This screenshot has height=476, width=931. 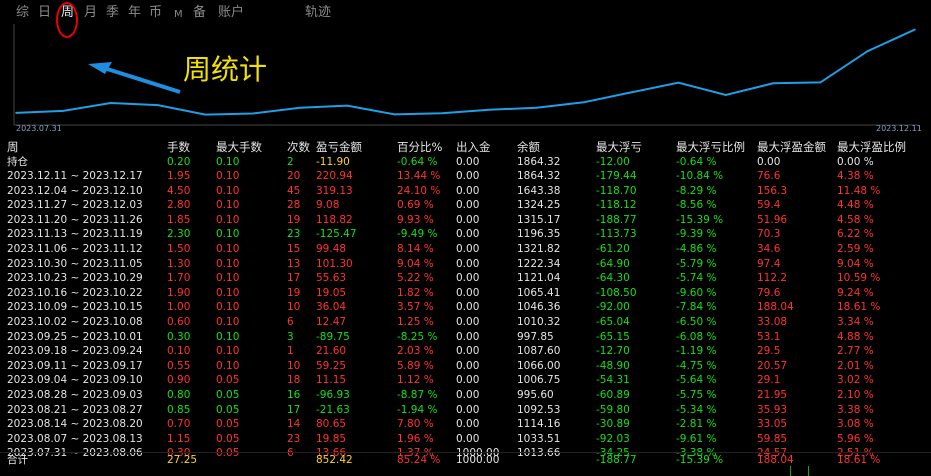 What do you see at coordinates (44, 13) in the screenshot?
I see `tab-day: 日` at bounding box center [44, 13].